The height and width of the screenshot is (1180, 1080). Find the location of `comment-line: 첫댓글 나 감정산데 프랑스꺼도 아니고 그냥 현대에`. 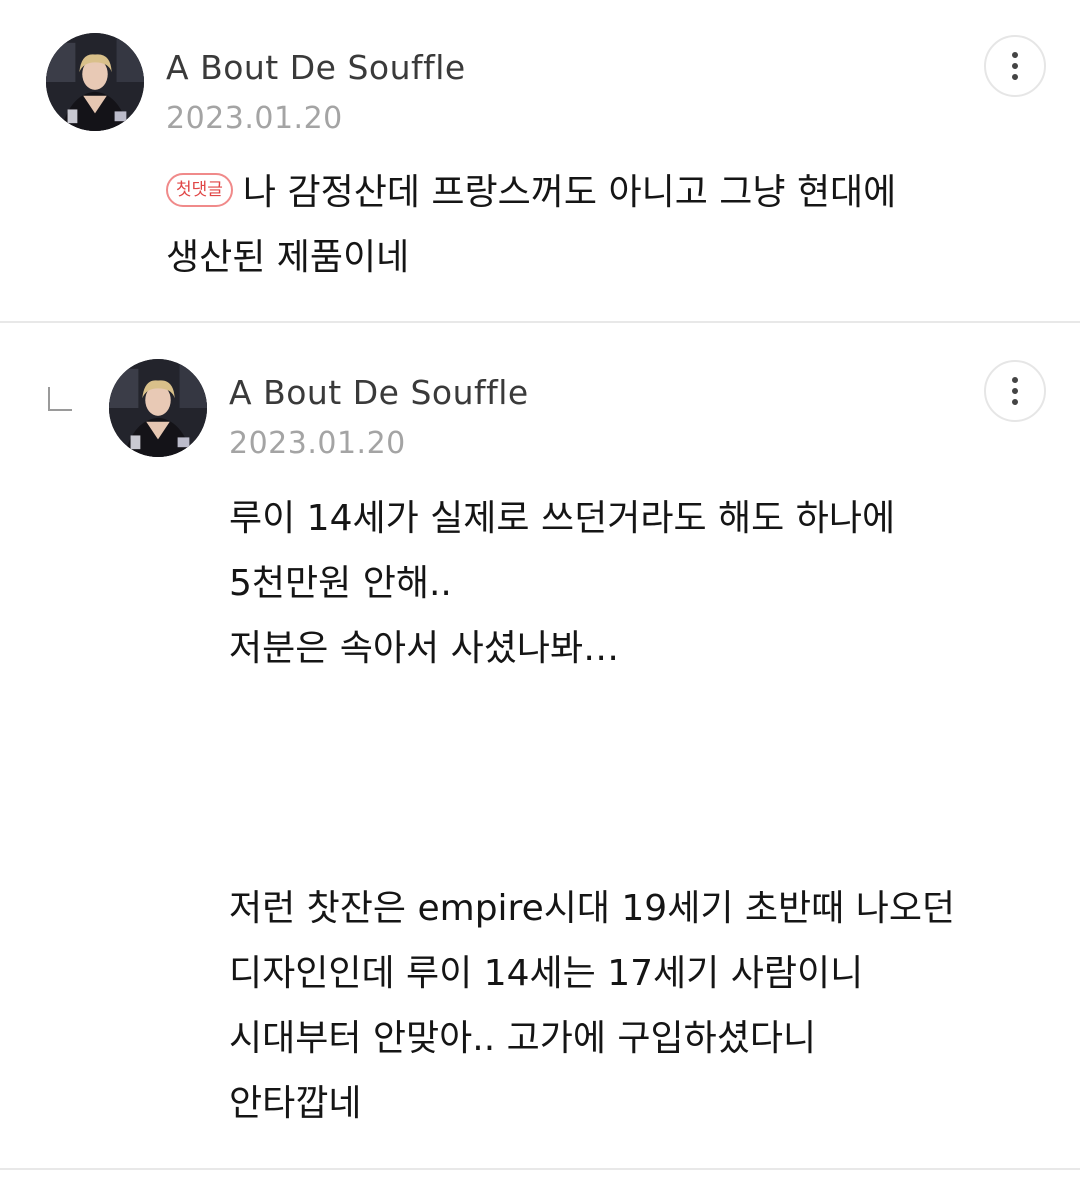

comment-line: 첫댓글 나 감정산데 프랑스꺼도 아니고 그냥 현대에 is located at coordinates (531, 192).